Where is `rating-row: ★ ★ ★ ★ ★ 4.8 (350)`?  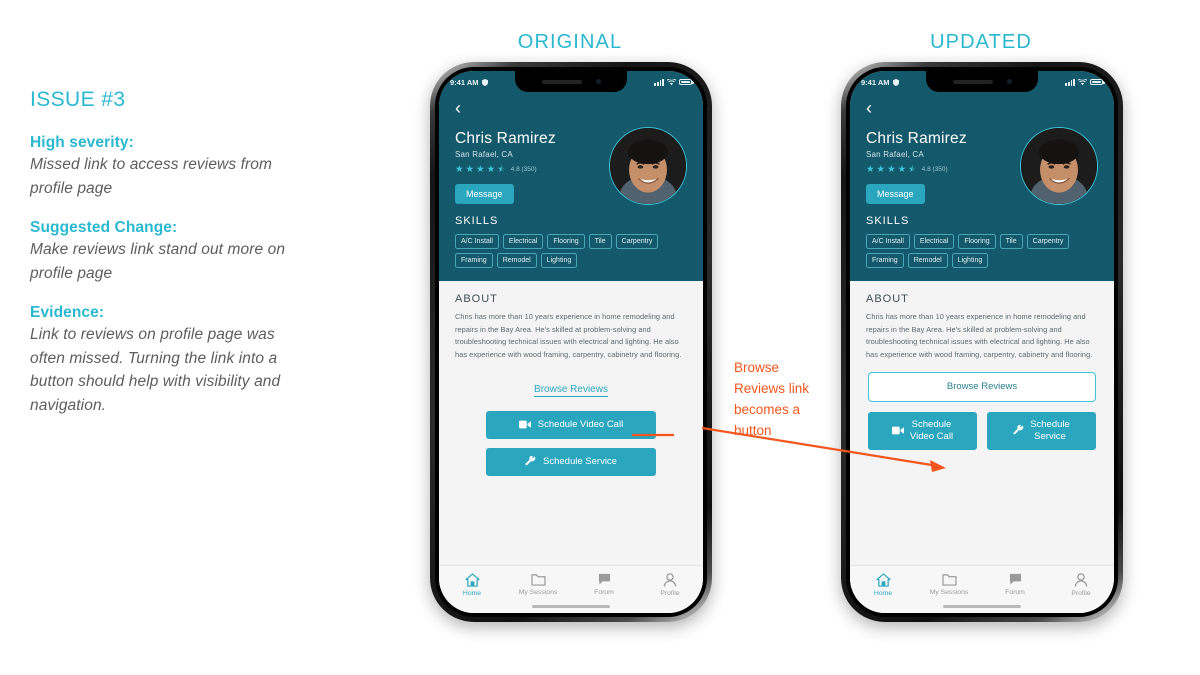
rating-row: ★ ★ ★ ★ ★ 4.8 (350) is located at coordinates (532, 170).